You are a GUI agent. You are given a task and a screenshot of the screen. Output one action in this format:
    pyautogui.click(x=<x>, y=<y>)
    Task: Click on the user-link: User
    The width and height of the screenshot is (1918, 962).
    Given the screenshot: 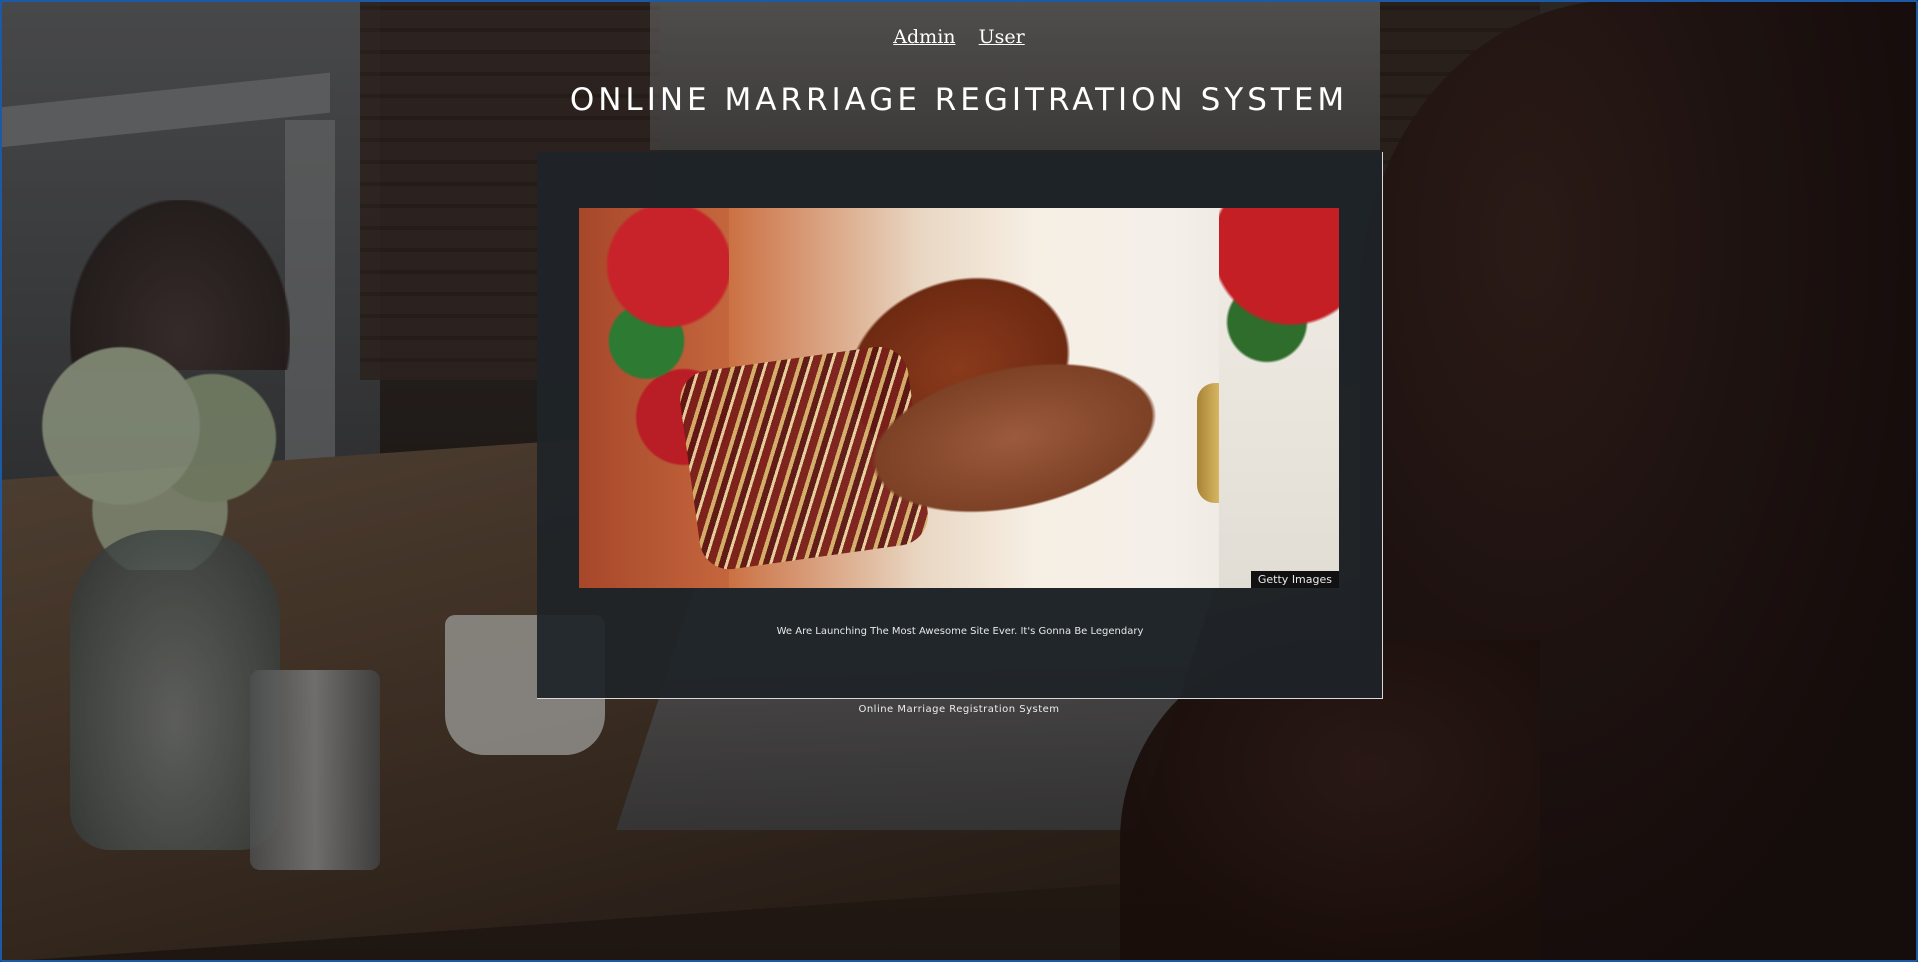 What is the action you would take?
    pyautogui.click(x=1002, y=37)
    